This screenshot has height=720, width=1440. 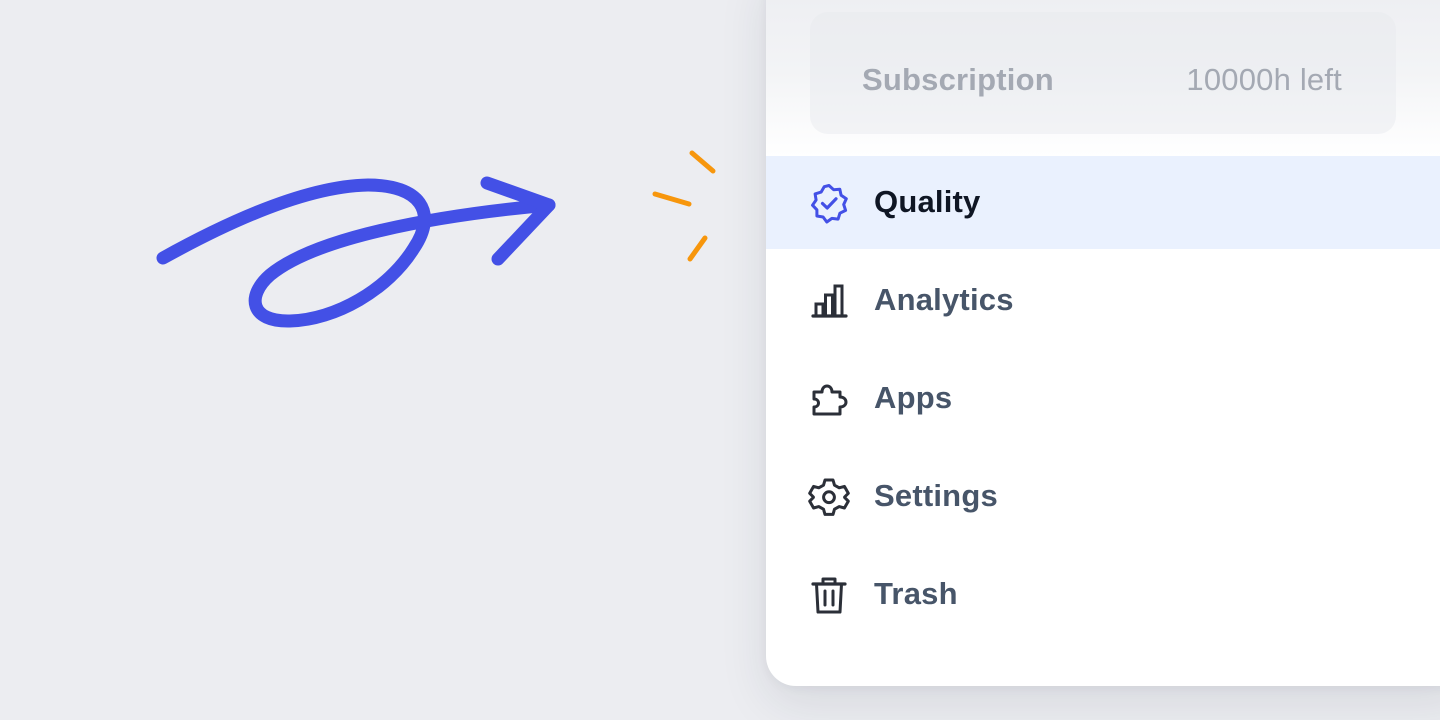 I want to click on menu-item-label: Trash, so click(x=916, y=593).